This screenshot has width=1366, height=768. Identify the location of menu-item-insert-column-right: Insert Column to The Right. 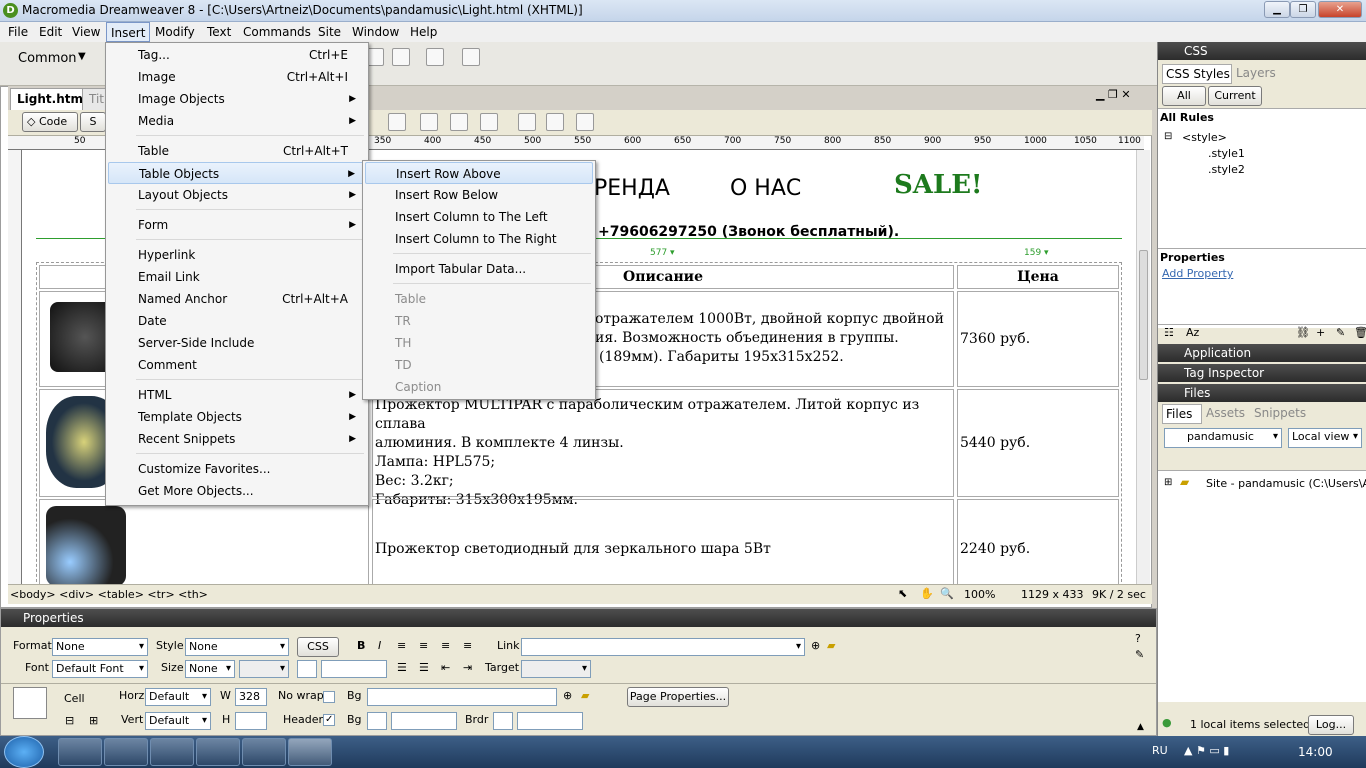
(479, 239).